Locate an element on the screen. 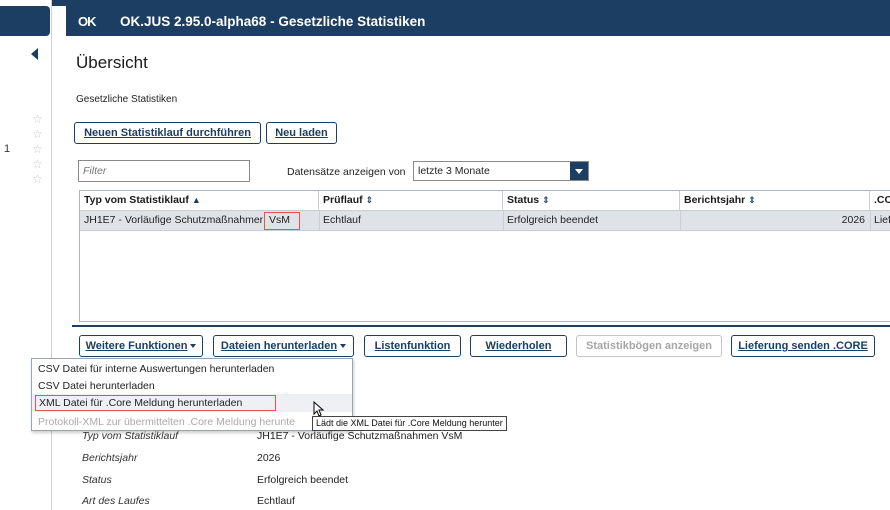 The width and height of the screenshot is (890, 510). column-header-check-run: Prüflauf ⇕ is located at coordinates (411, 201).